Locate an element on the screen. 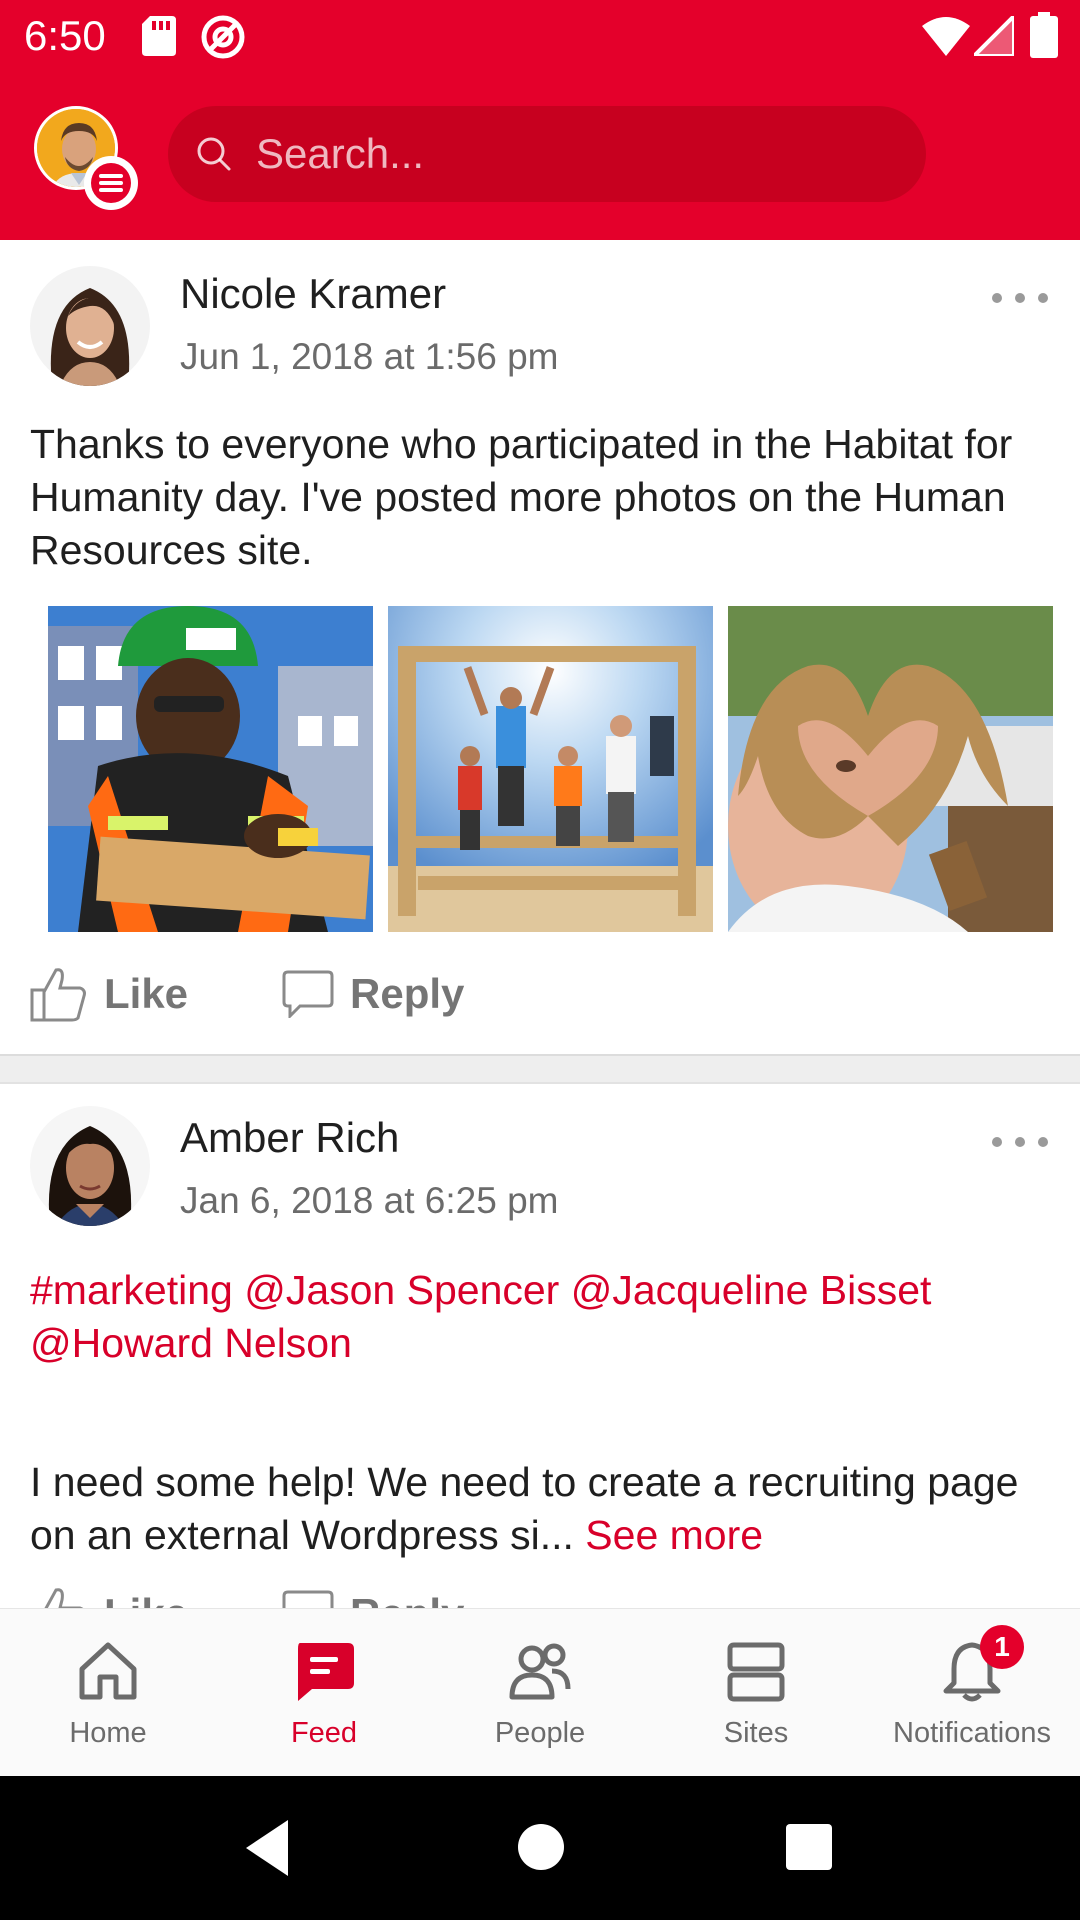  status-bar: 6:50 is located at coordinates (540, 37).